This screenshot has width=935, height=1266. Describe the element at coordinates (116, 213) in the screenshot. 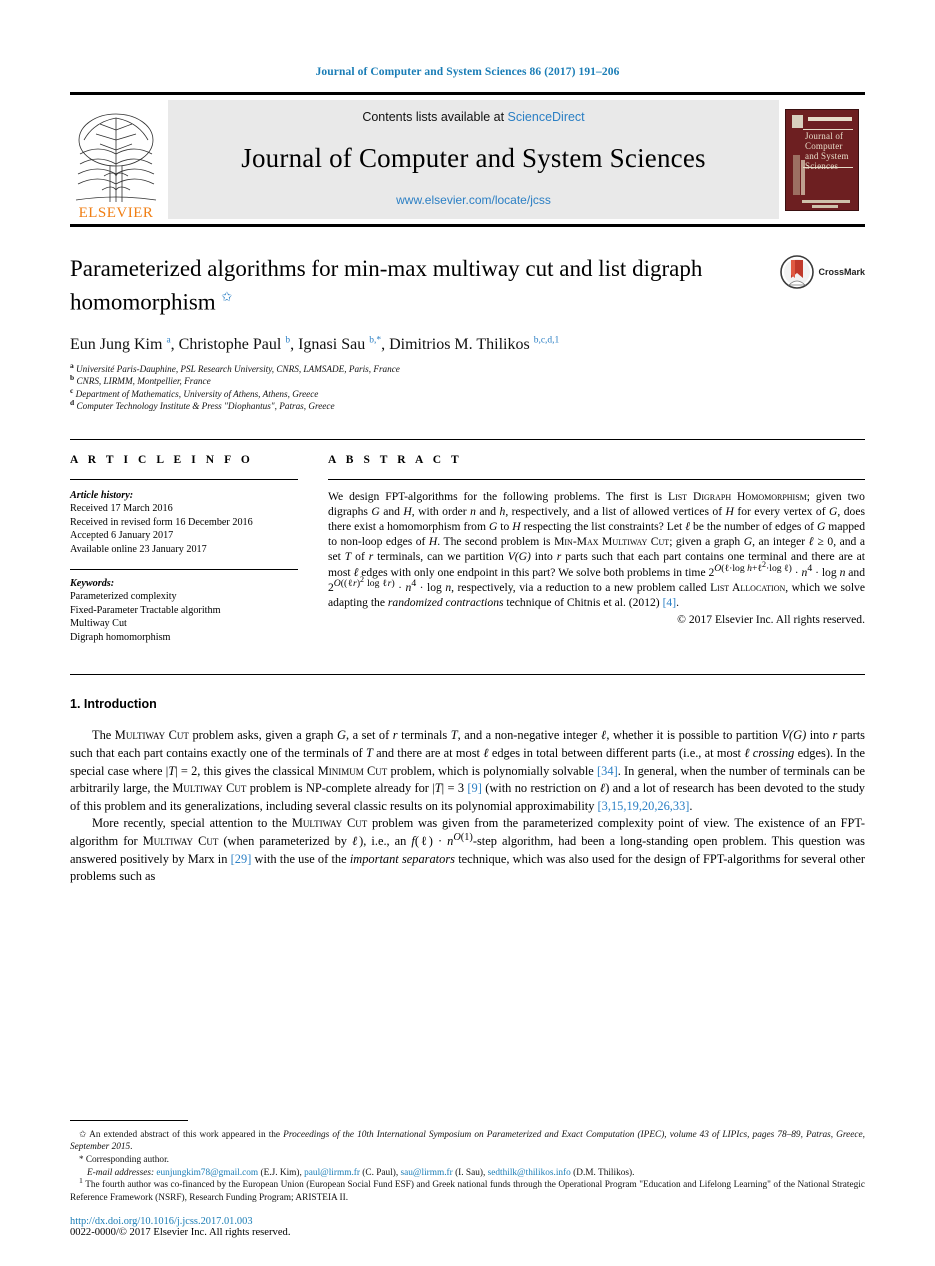

I see `elsevier-wordmark: ELSEVIER` at that location.